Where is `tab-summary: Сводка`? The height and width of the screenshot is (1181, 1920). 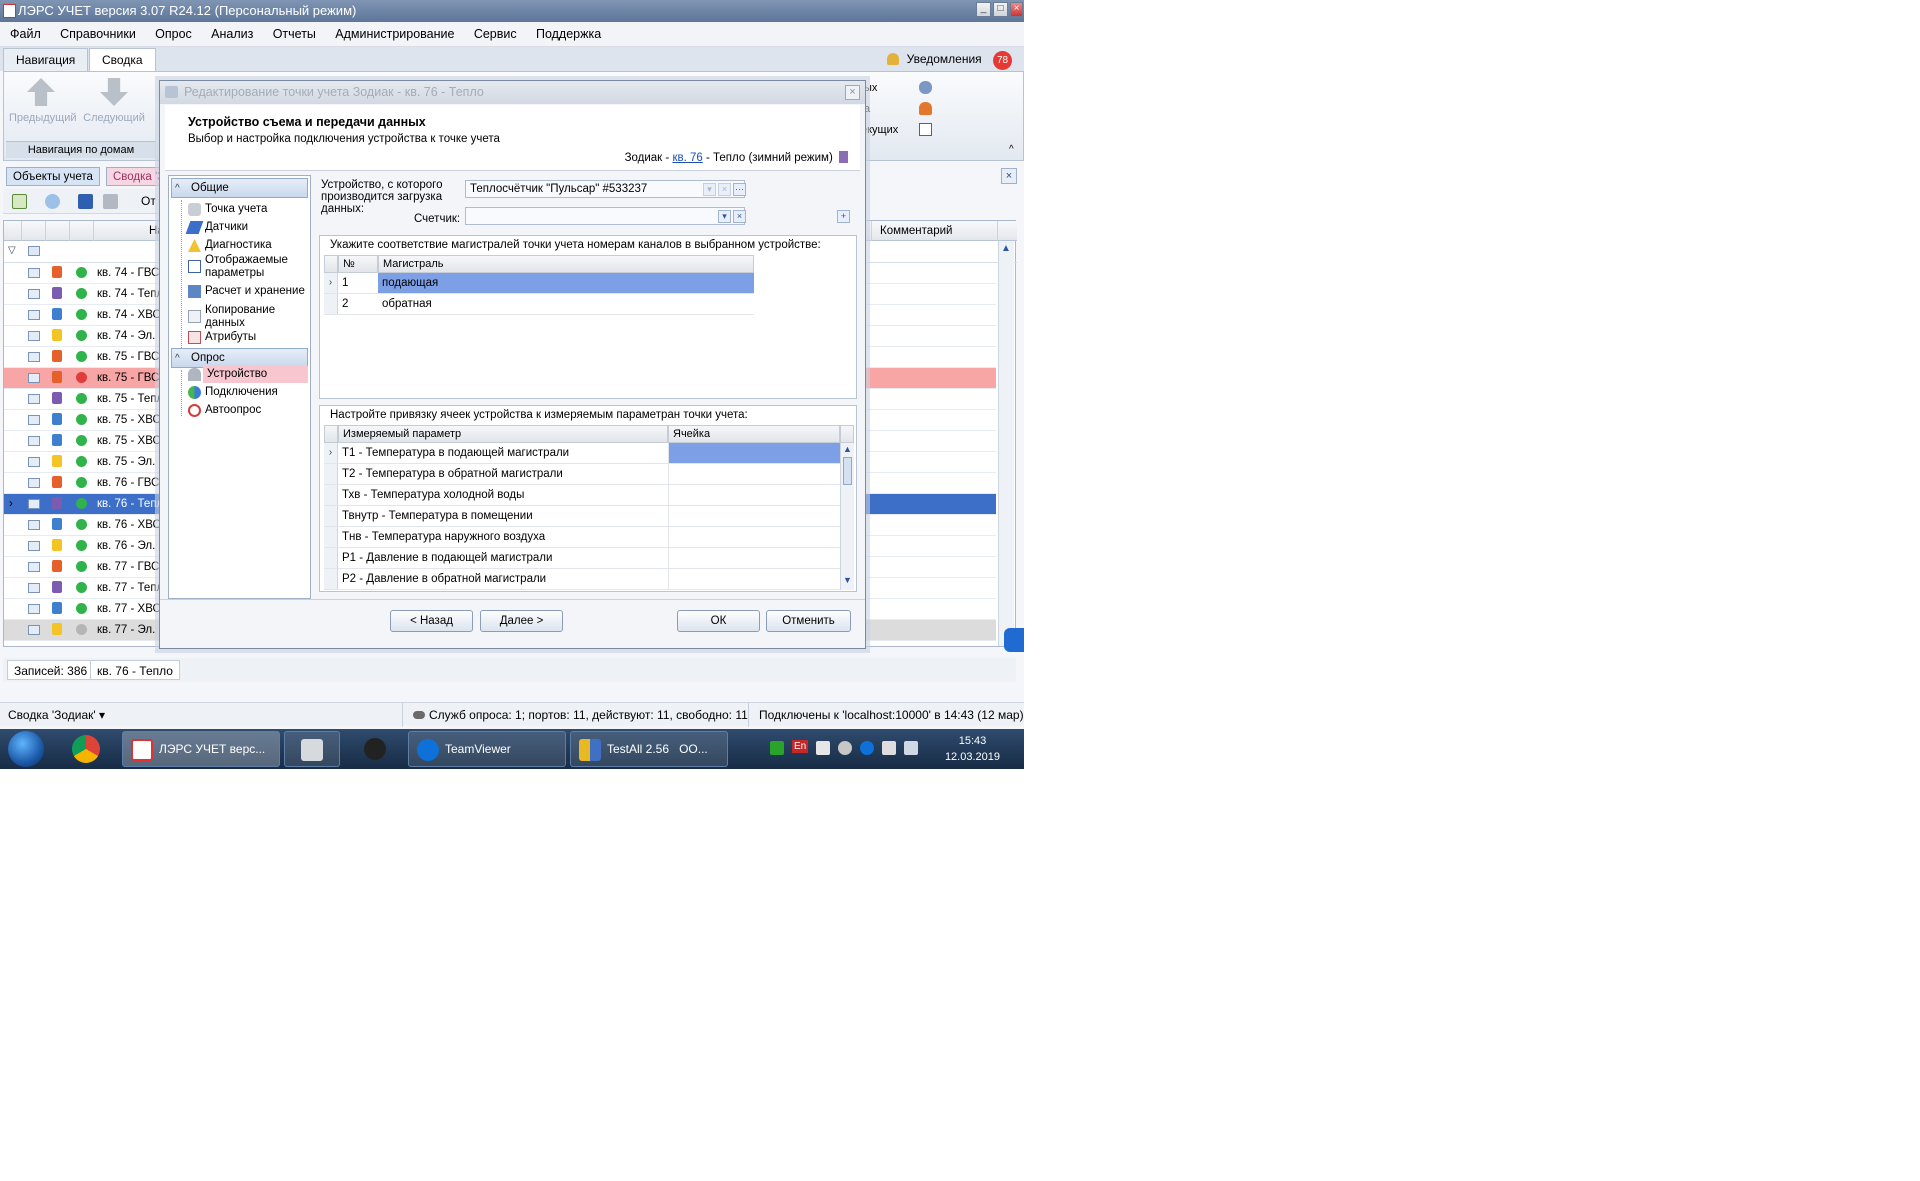
tab-summary: Сводка is located at coordinates (122, 59).